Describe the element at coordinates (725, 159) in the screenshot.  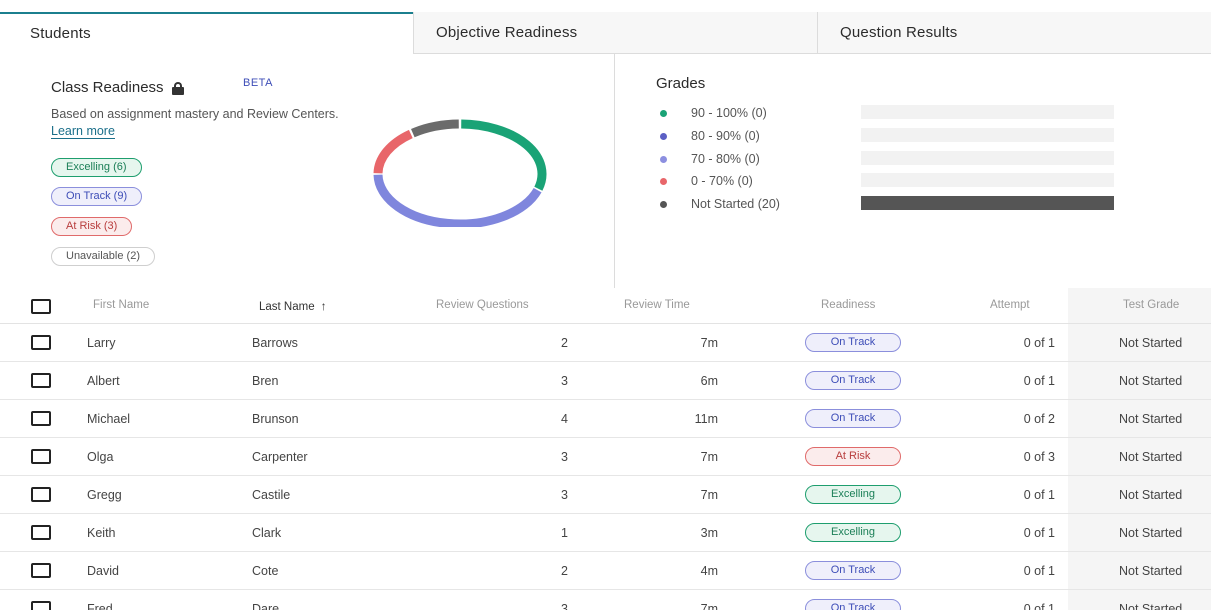
I see `grade-label: 70 - 80% (0)` at that location.